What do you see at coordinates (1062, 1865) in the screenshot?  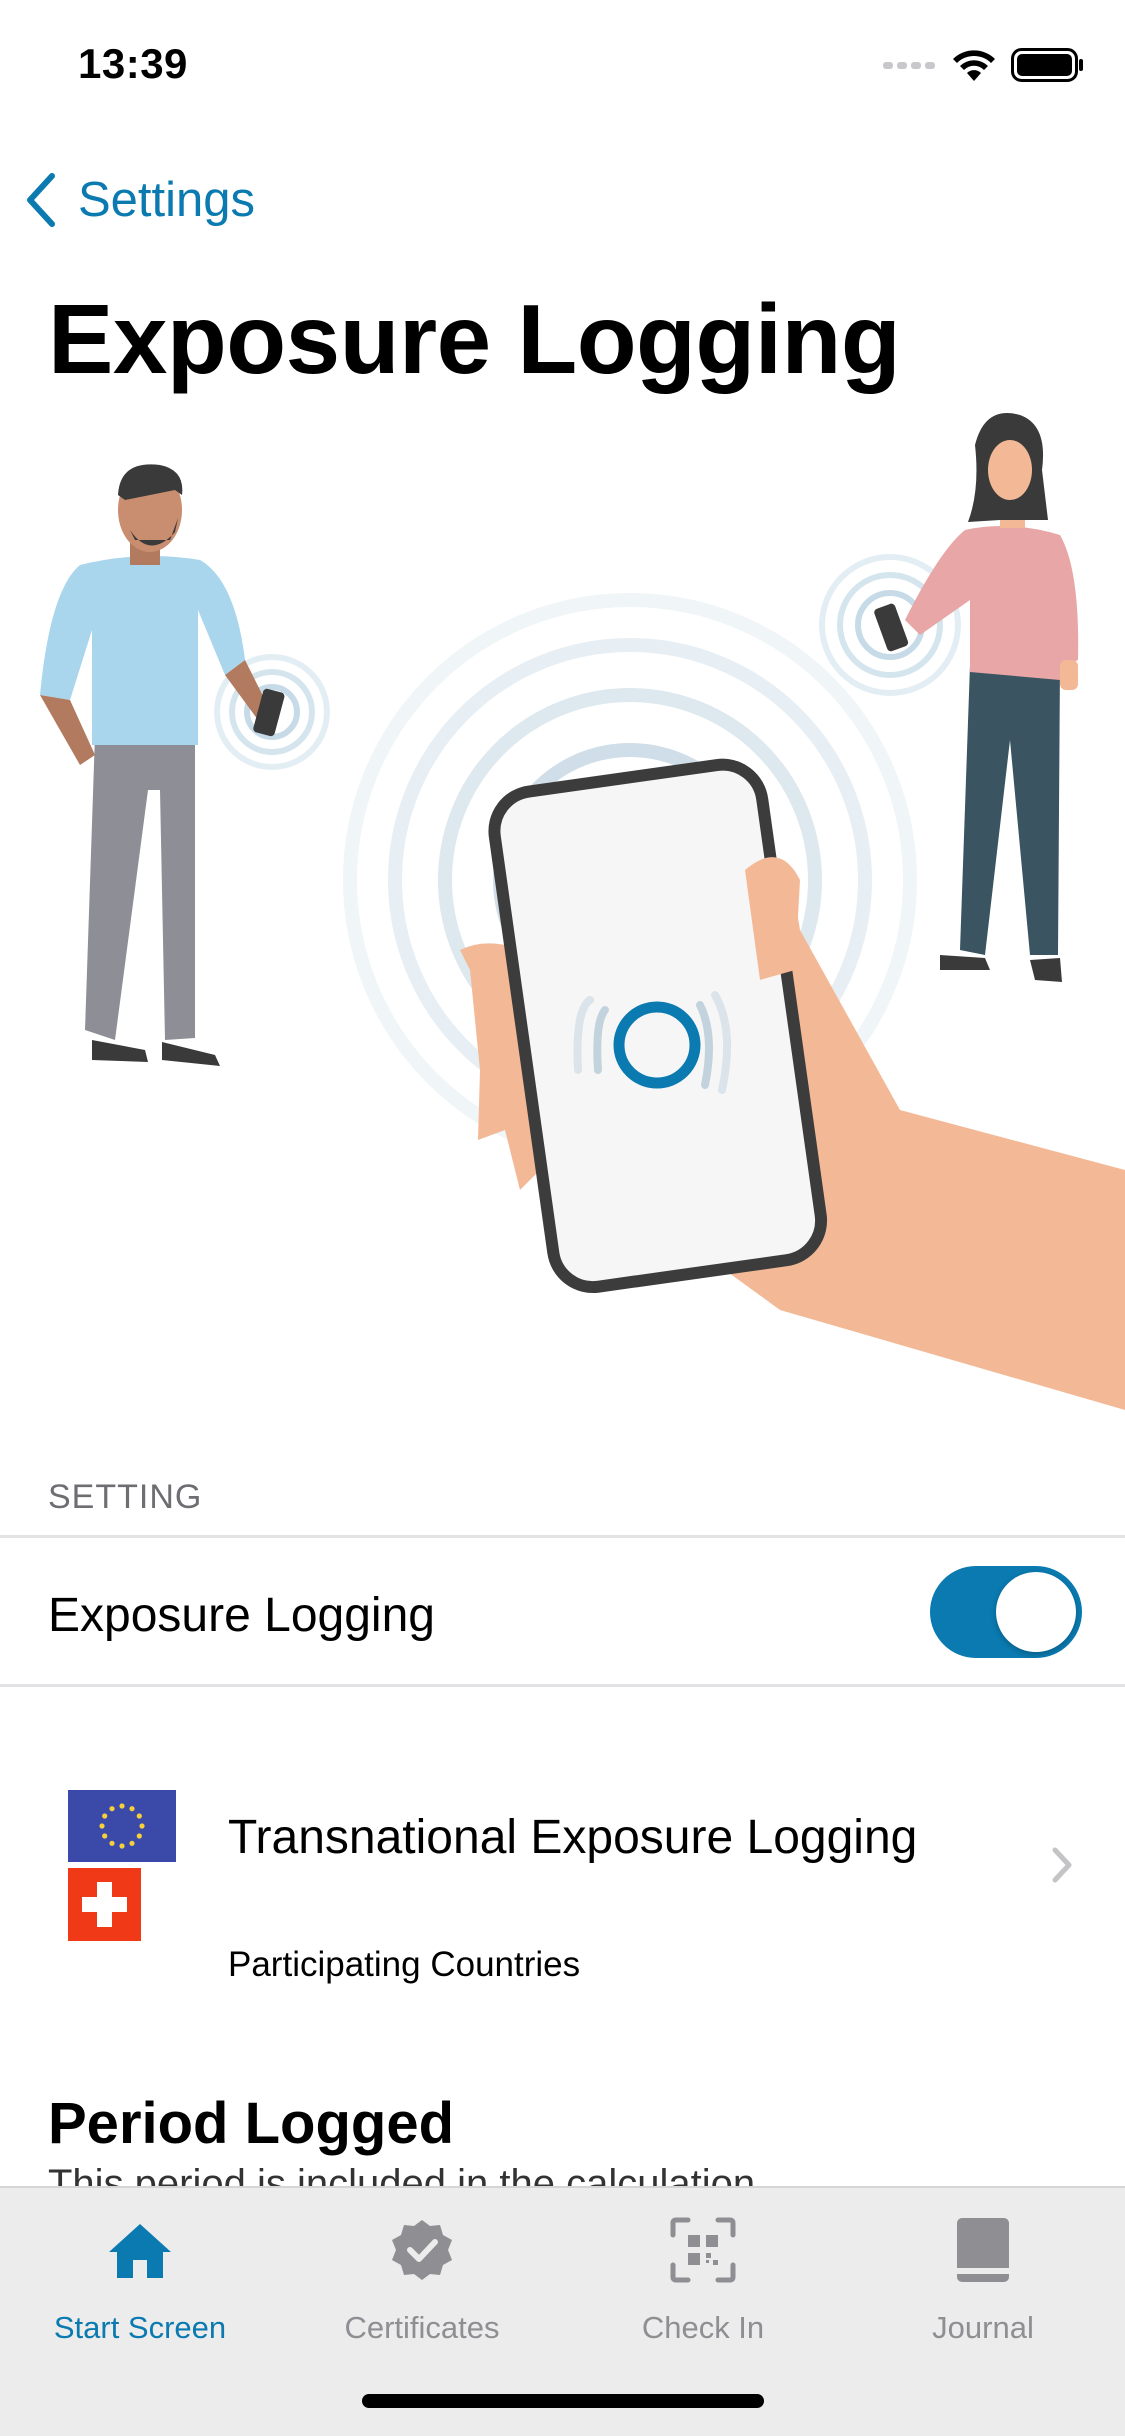 I see `chevron-right-icon` at bounding box center [1062, 1865].